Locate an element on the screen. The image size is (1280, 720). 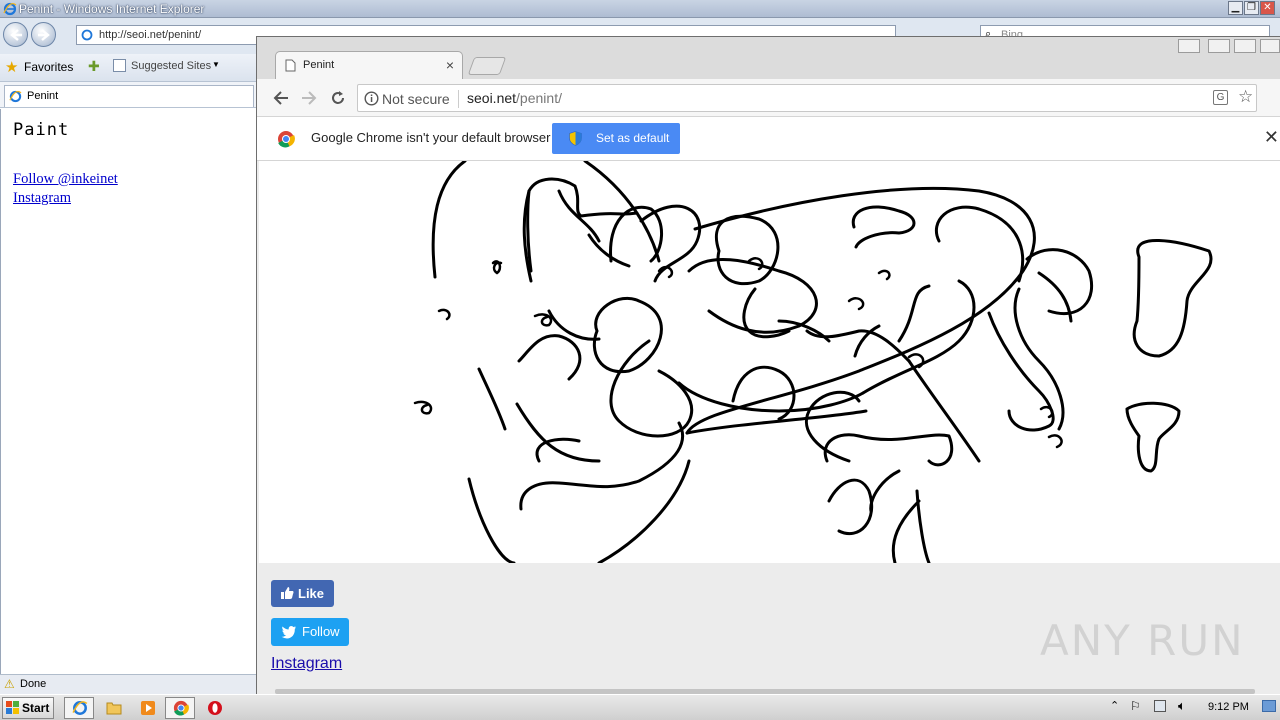
ie-tab-row: Penint is located at coordinates (128, 95).